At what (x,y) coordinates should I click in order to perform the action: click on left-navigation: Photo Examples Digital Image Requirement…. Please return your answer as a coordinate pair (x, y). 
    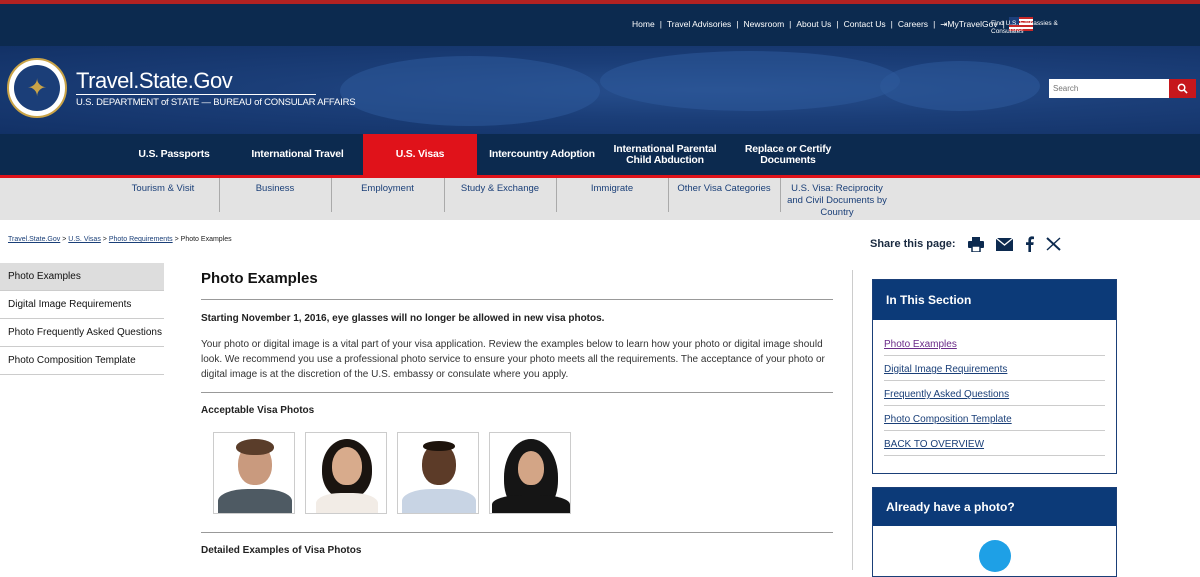
    Looking at the image, I should click on (82, 319).